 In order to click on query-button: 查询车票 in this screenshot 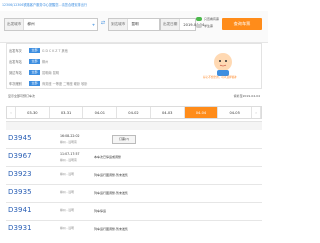, I will do `click(242, 24)`.